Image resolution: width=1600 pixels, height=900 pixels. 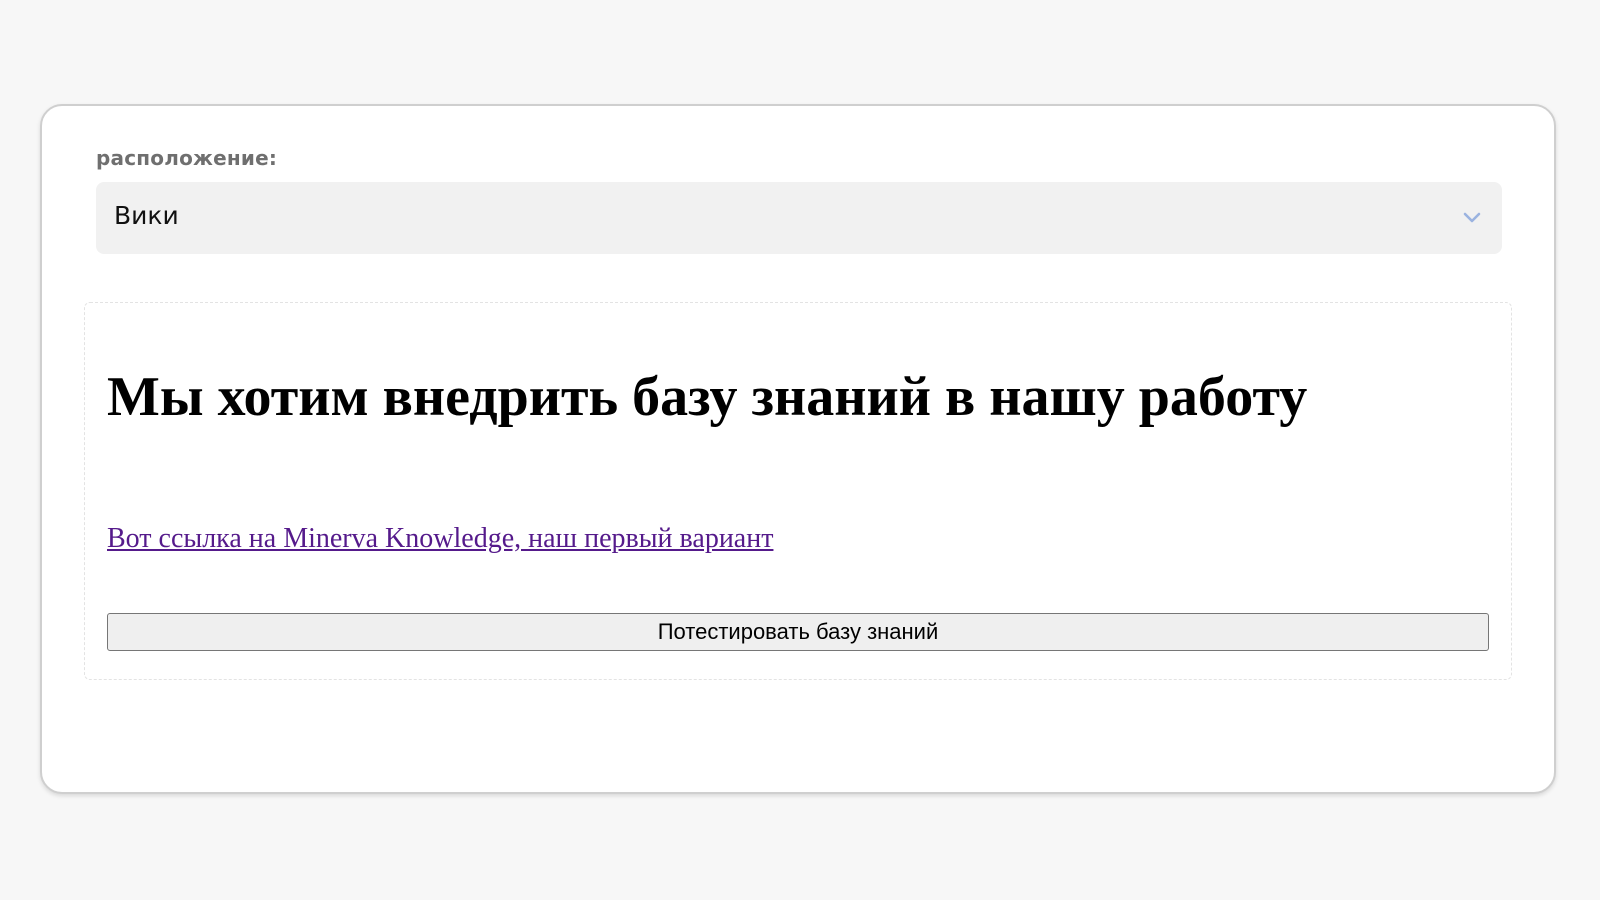 What do you see at coordinates (798, 632) in the screenshot?
I see `test-knowledge-base-button: Потестировать базу знаний` at bounding box center [798, 632].